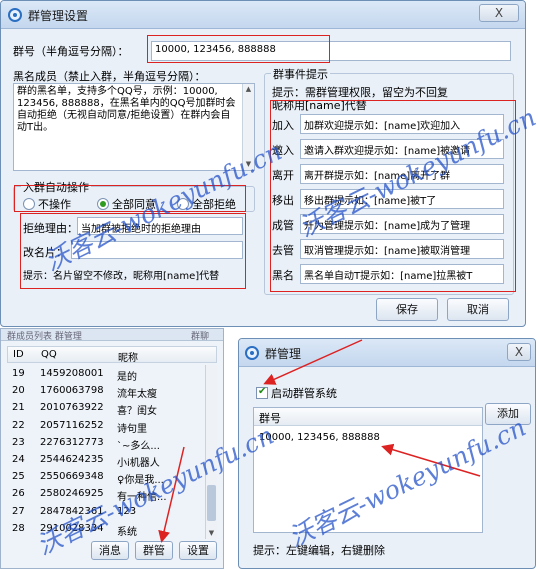 The image size is (538, 569). Describe the element at coordinates (368, 417) in the screenshot. I see `group-list-header: 群号` at that location.